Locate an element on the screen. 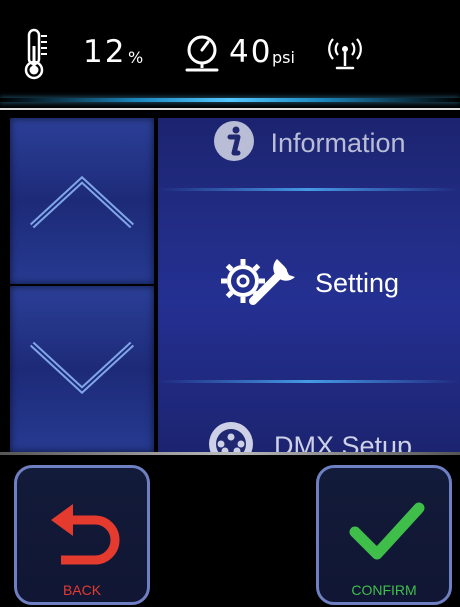 The height and width of the screenshot is (607, 460). chevron-down-icon is located at coordinates (82, 370).